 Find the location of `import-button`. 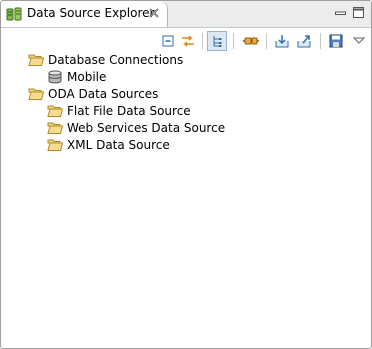

import-button is located at coordinates (282, 41).